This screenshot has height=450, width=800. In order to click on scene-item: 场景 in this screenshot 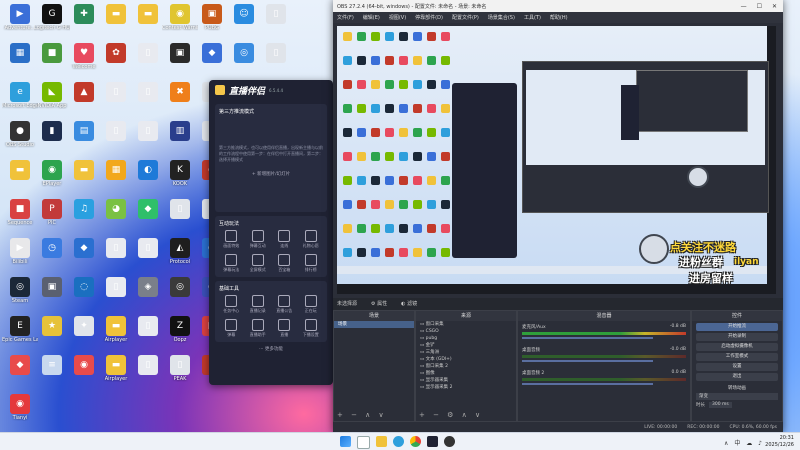, I will do `click(374, 324)`.